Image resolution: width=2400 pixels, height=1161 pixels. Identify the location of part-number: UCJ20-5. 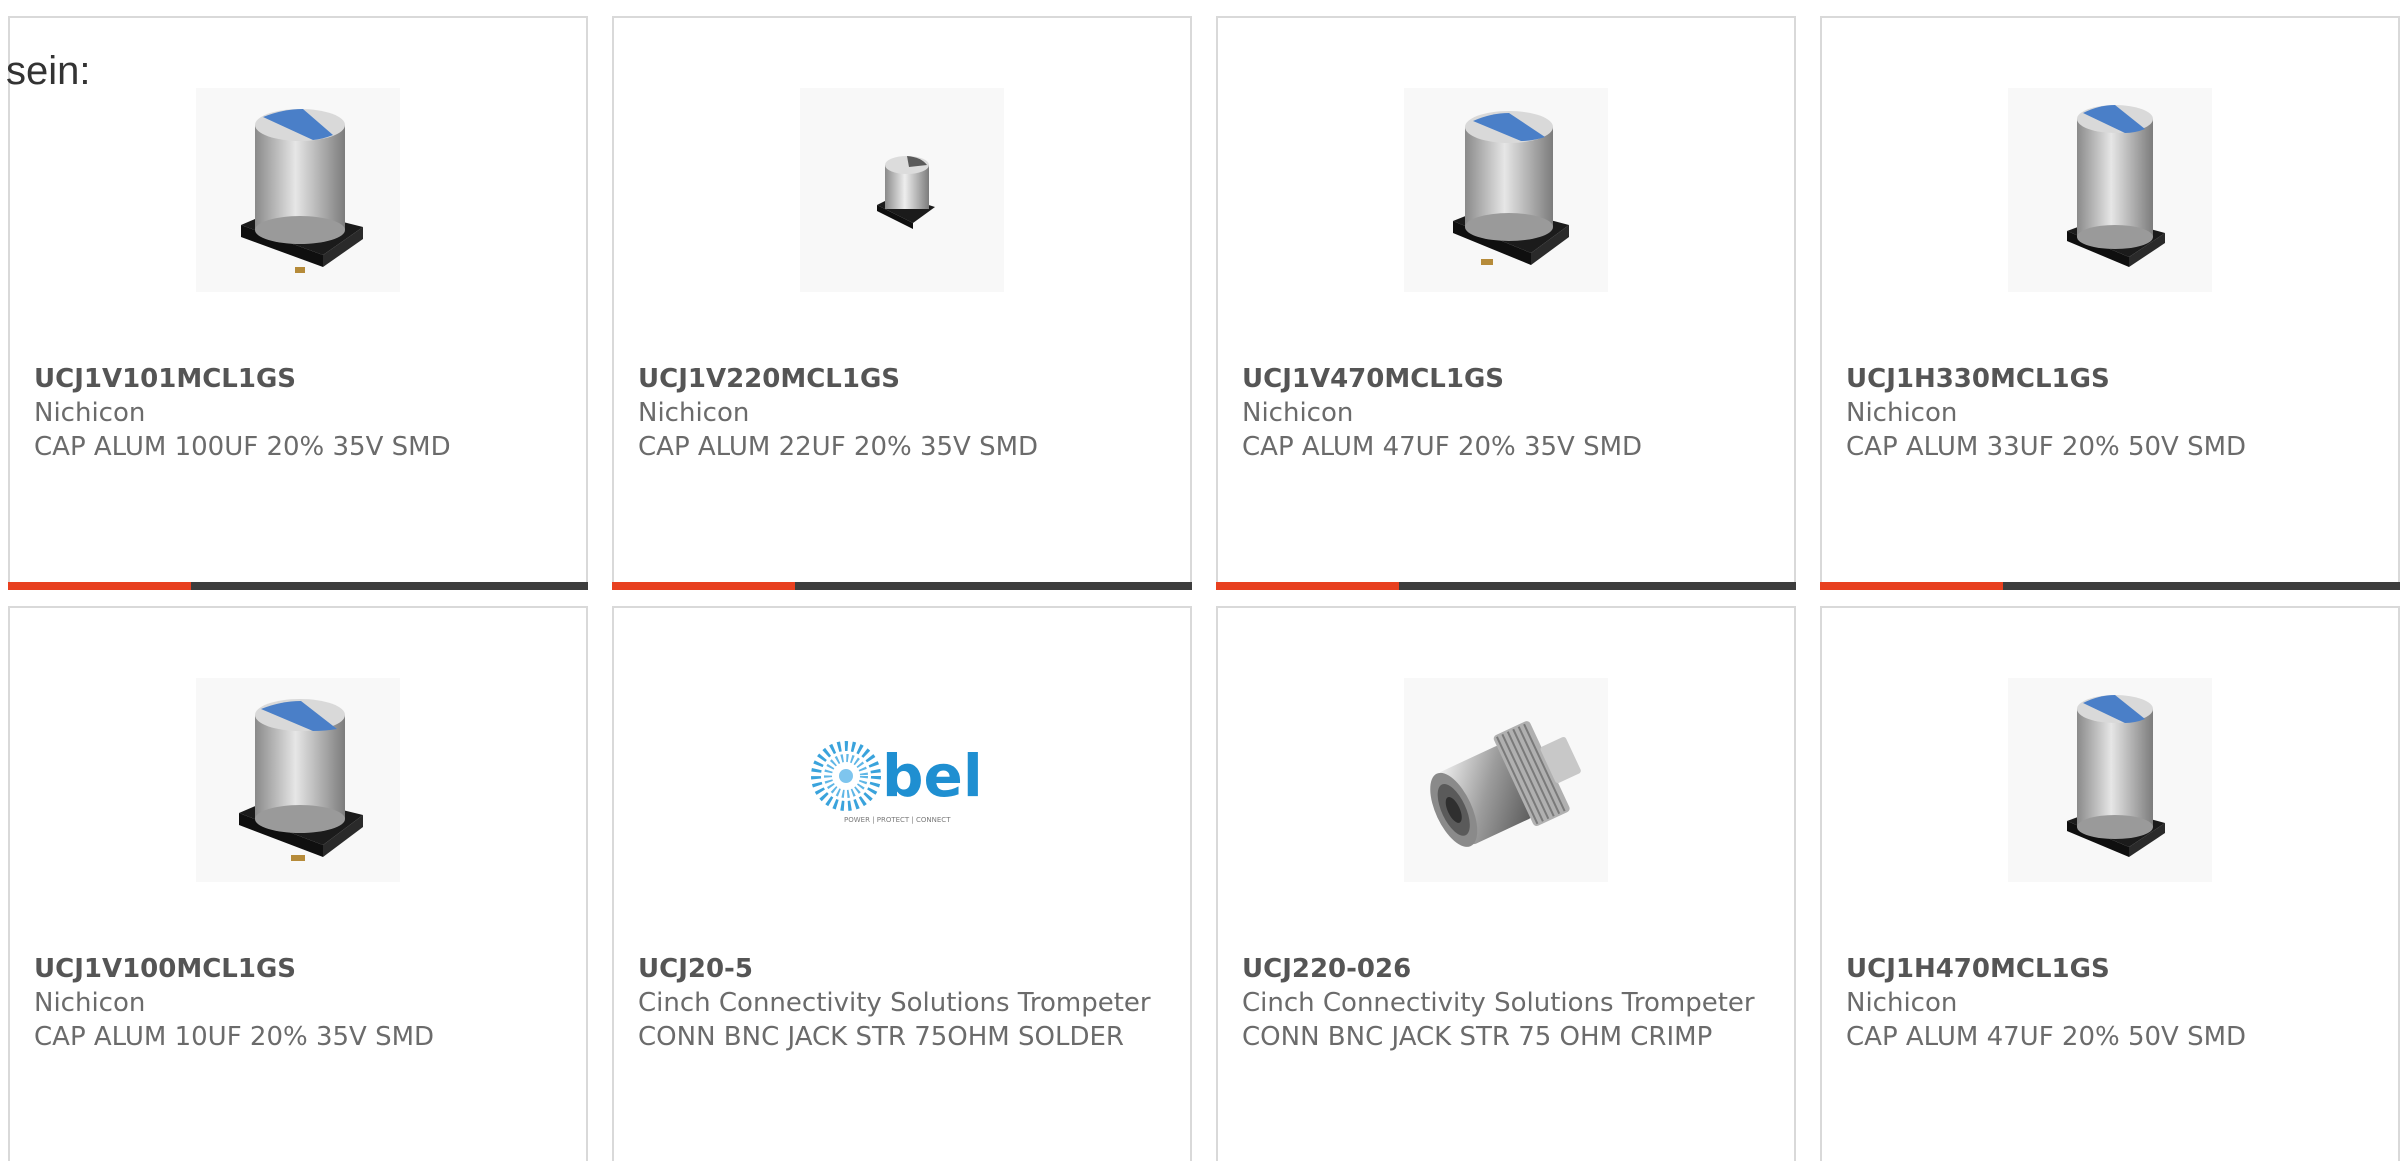
(902, 969).